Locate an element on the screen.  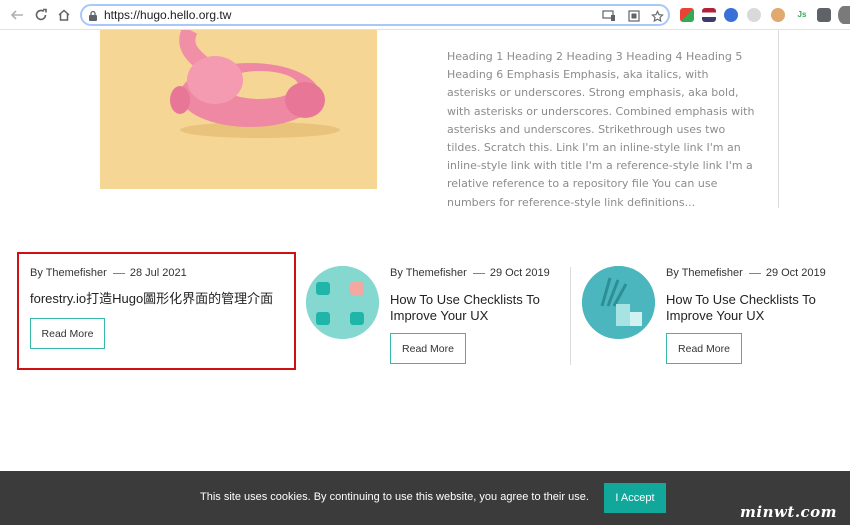
mugs-illustration is located at coordinates (342, 302).